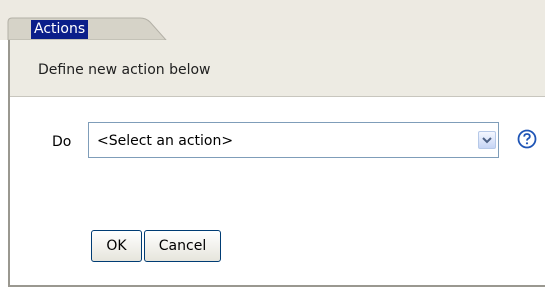  I want to click on tab-strip: Actions, so click(272, 20).